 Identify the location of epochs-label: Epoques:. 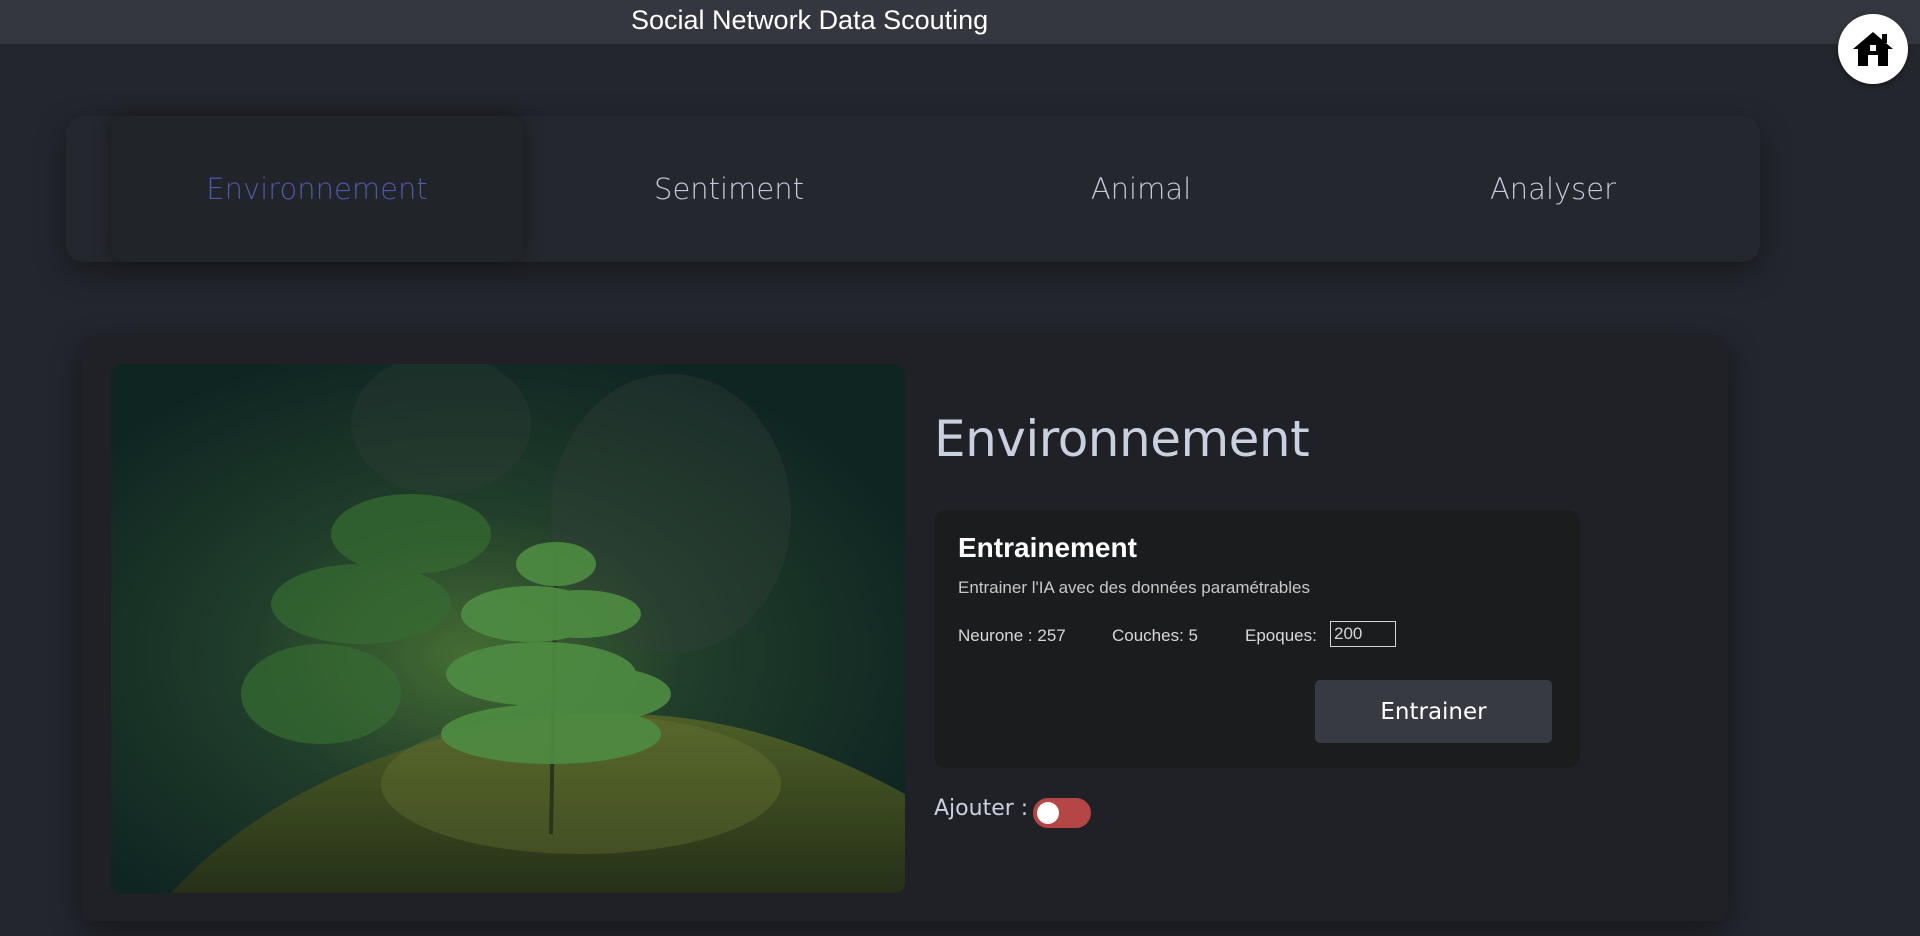
(1281, 635).